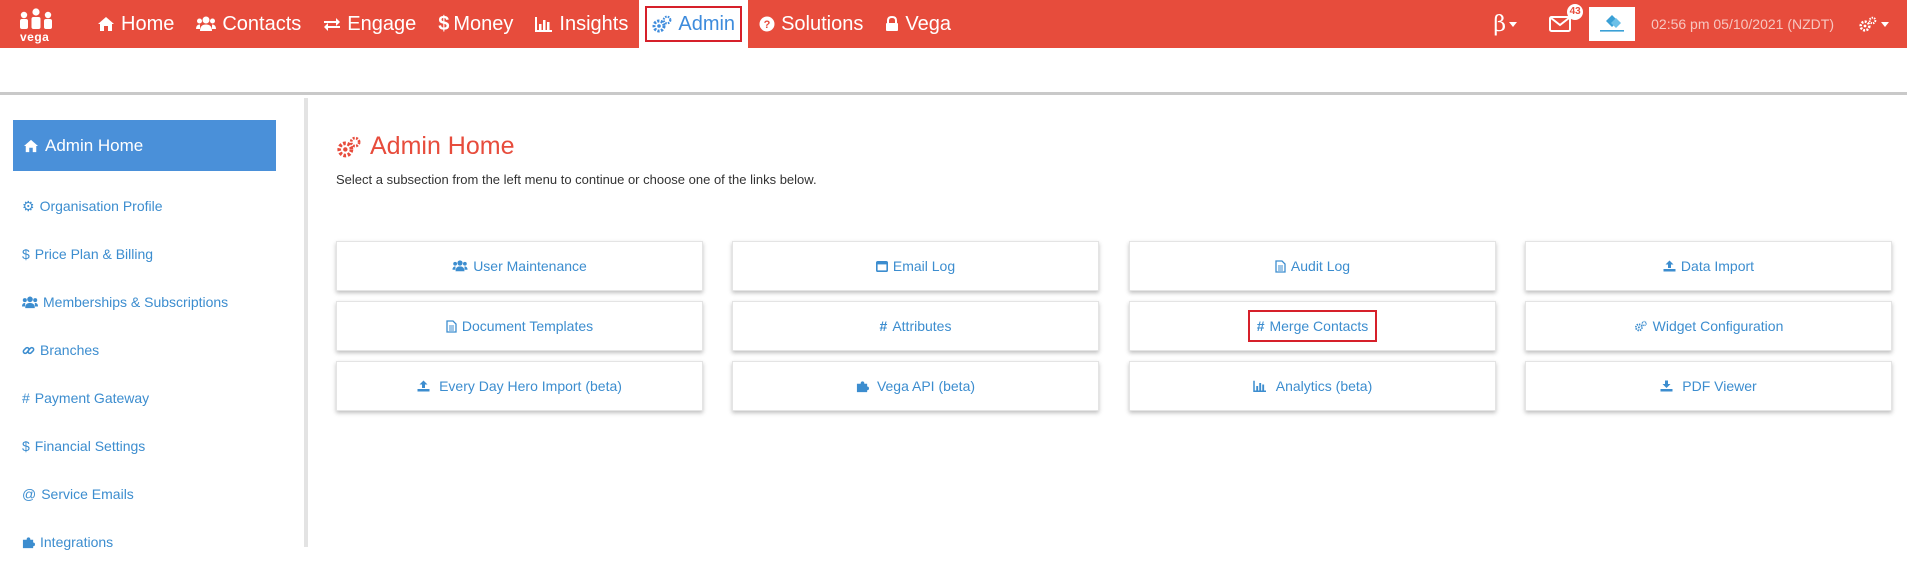  Describe the element at coordinates (1717, 266) in the screenshot. I see `card-label: Data Import` at that location.